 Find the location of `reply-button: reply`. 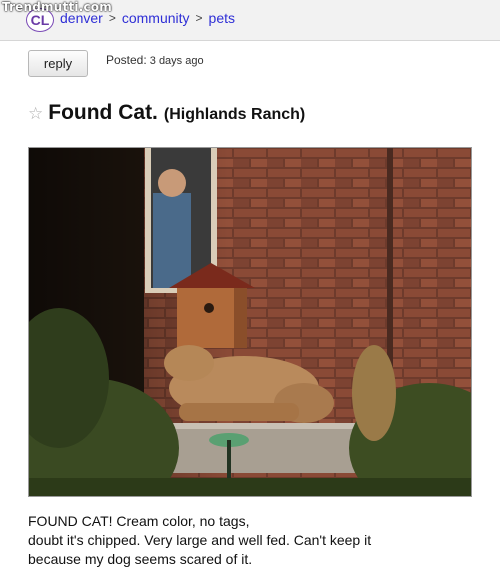

reply-button: reply is located at coordinates (58, 63).